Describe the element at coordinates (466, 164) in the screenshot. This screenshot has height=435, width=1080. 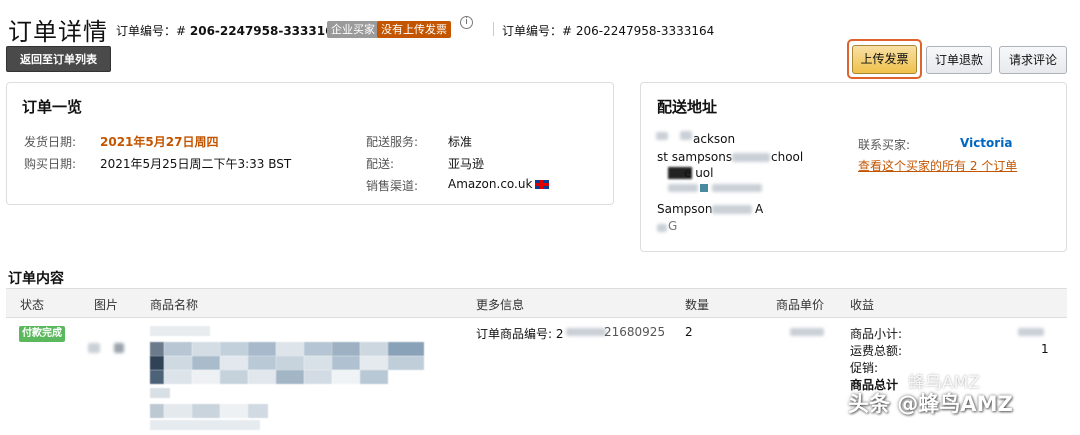
I see `fulfillment-value: 亚马逊` at that location.